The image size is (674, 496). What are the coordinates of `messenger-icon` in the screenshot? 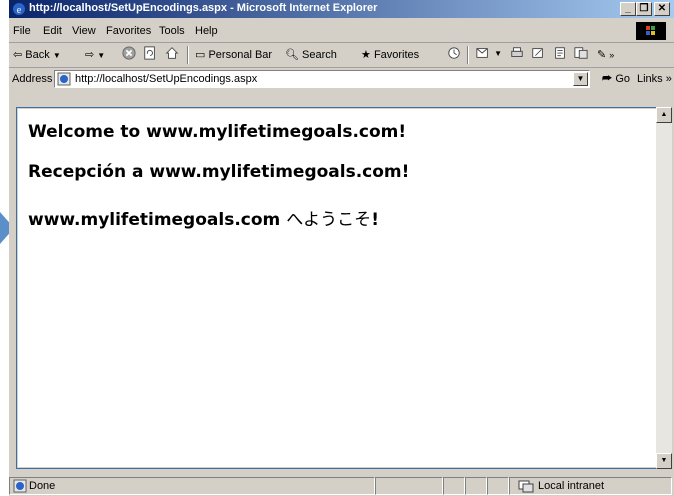 It's located at (581, 53).